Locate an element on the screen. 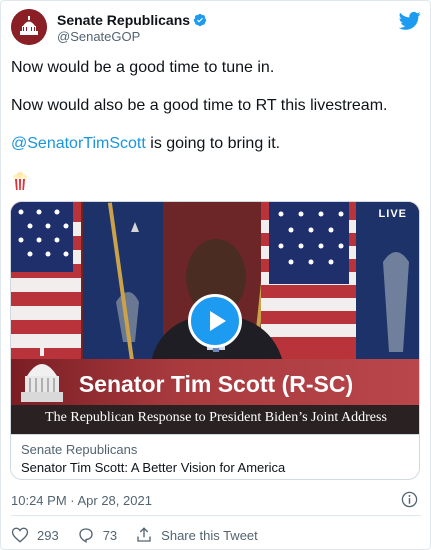 This screenshot has height=550, width=431. heart-icon is located at coordinates (20, 535).